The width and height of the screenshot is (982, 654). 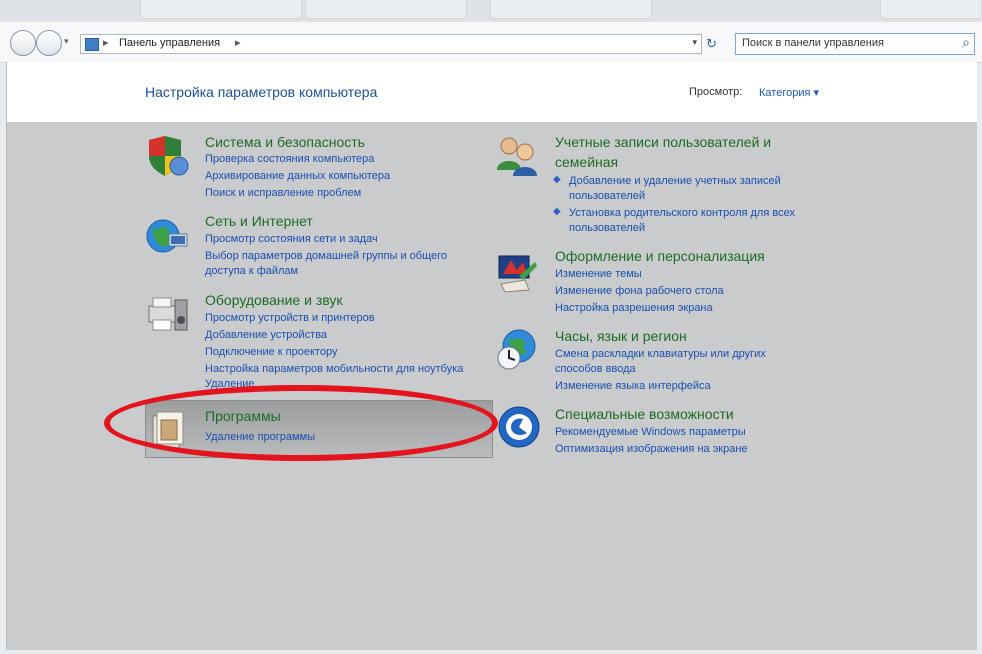 What do you see at coordinates (607, 228) in the screenshot?
I see `link-parental-control-cont: пользователей` at bounding box center [607, 228].